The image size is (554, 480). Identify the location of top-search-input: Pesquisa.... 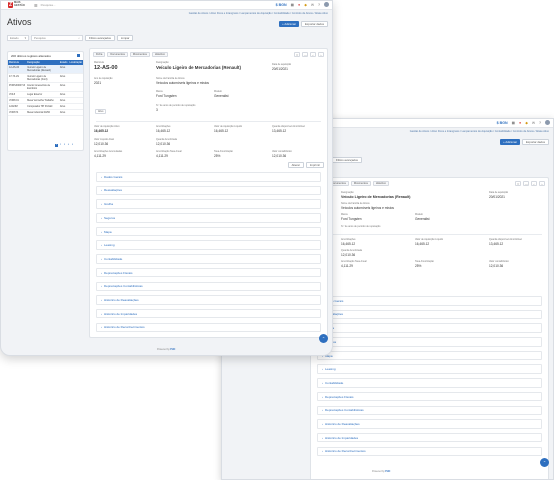
(61, 5).